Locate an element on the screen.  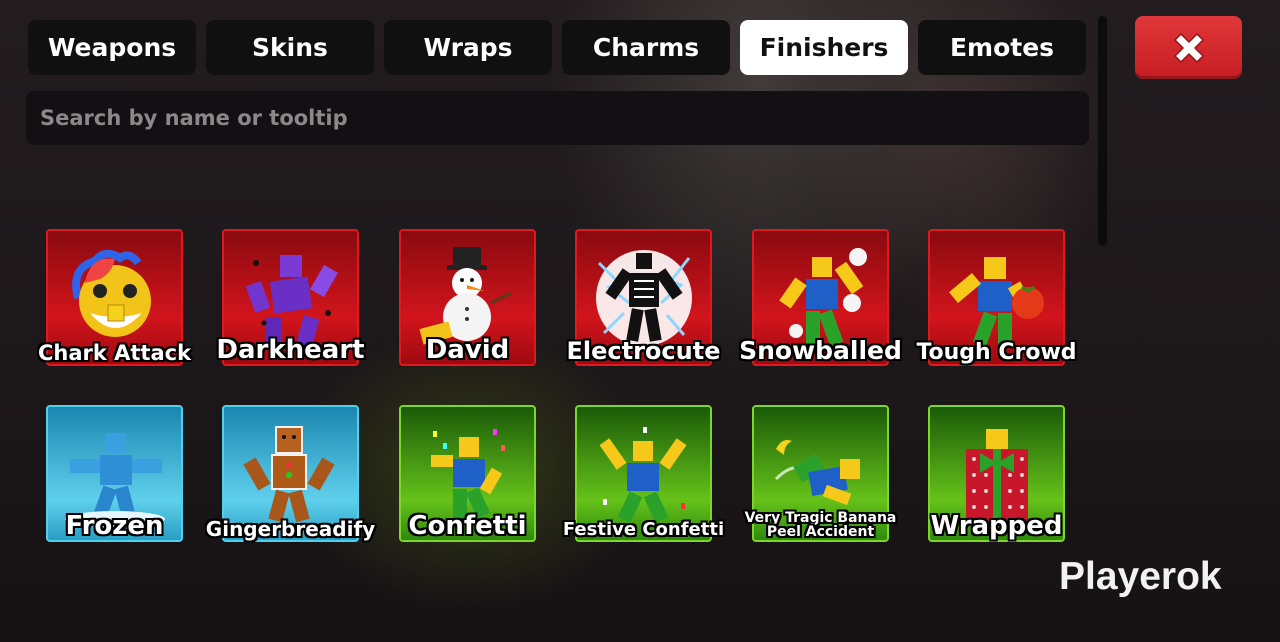
finisher-name: David is located at coordinates (467, 349).